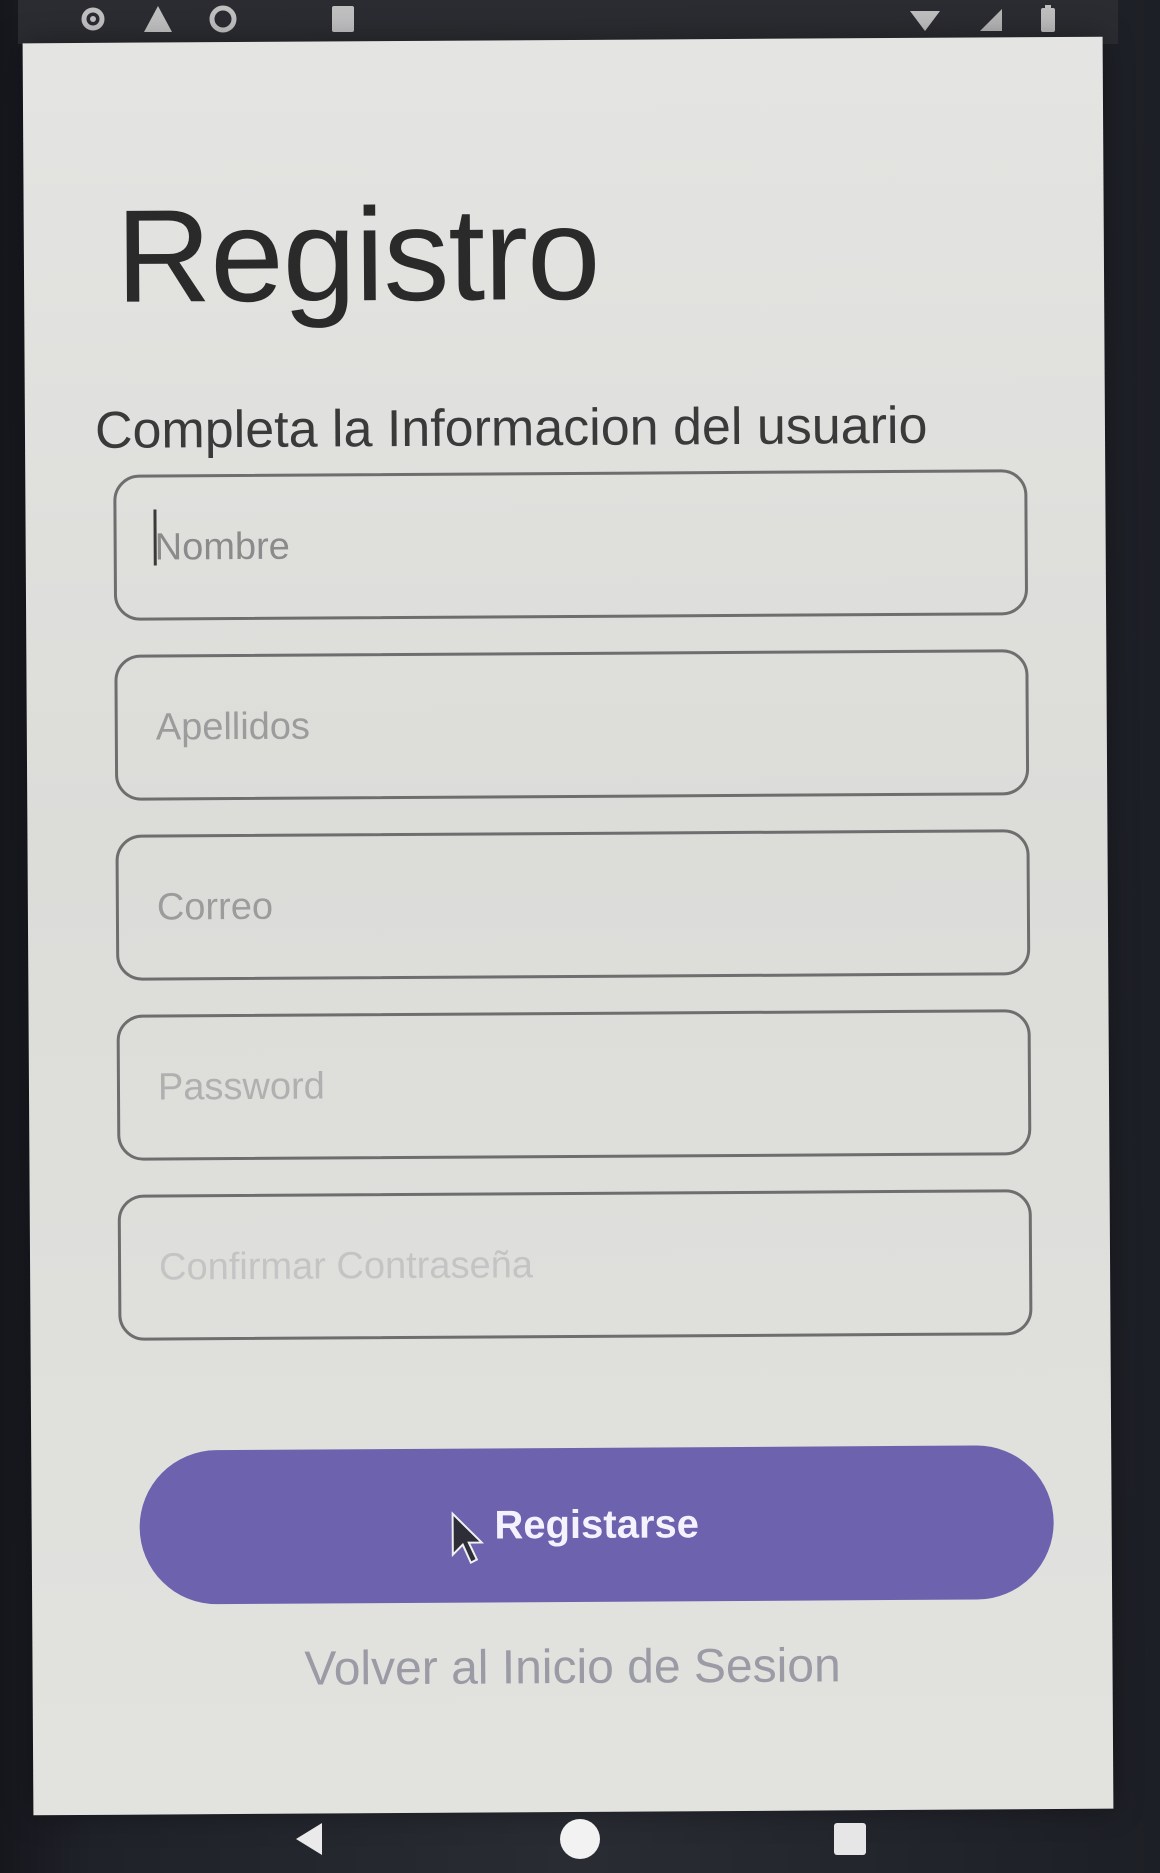 This screenshot has height=1873, width=1160. Describe the element at coordinates (597, 1525) in the screenshot. I see `register-button: Registarse` at that location.